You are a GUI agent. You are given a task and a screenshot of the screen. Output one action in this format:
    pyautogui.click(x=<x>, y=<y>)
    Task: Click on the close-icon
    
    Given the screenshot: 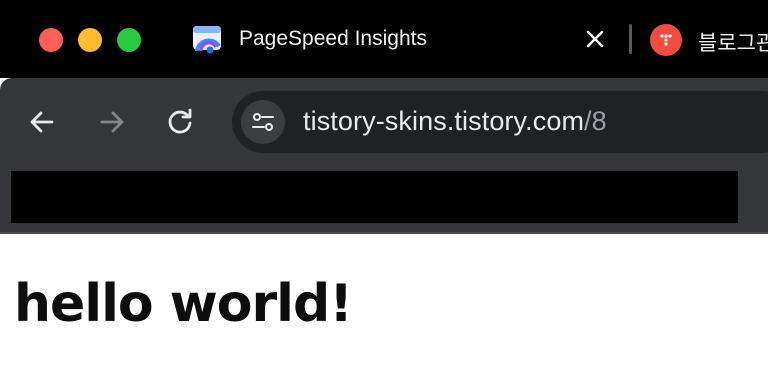 What is the action you would take?
    pyautogui.click(x=595, y=39)
    